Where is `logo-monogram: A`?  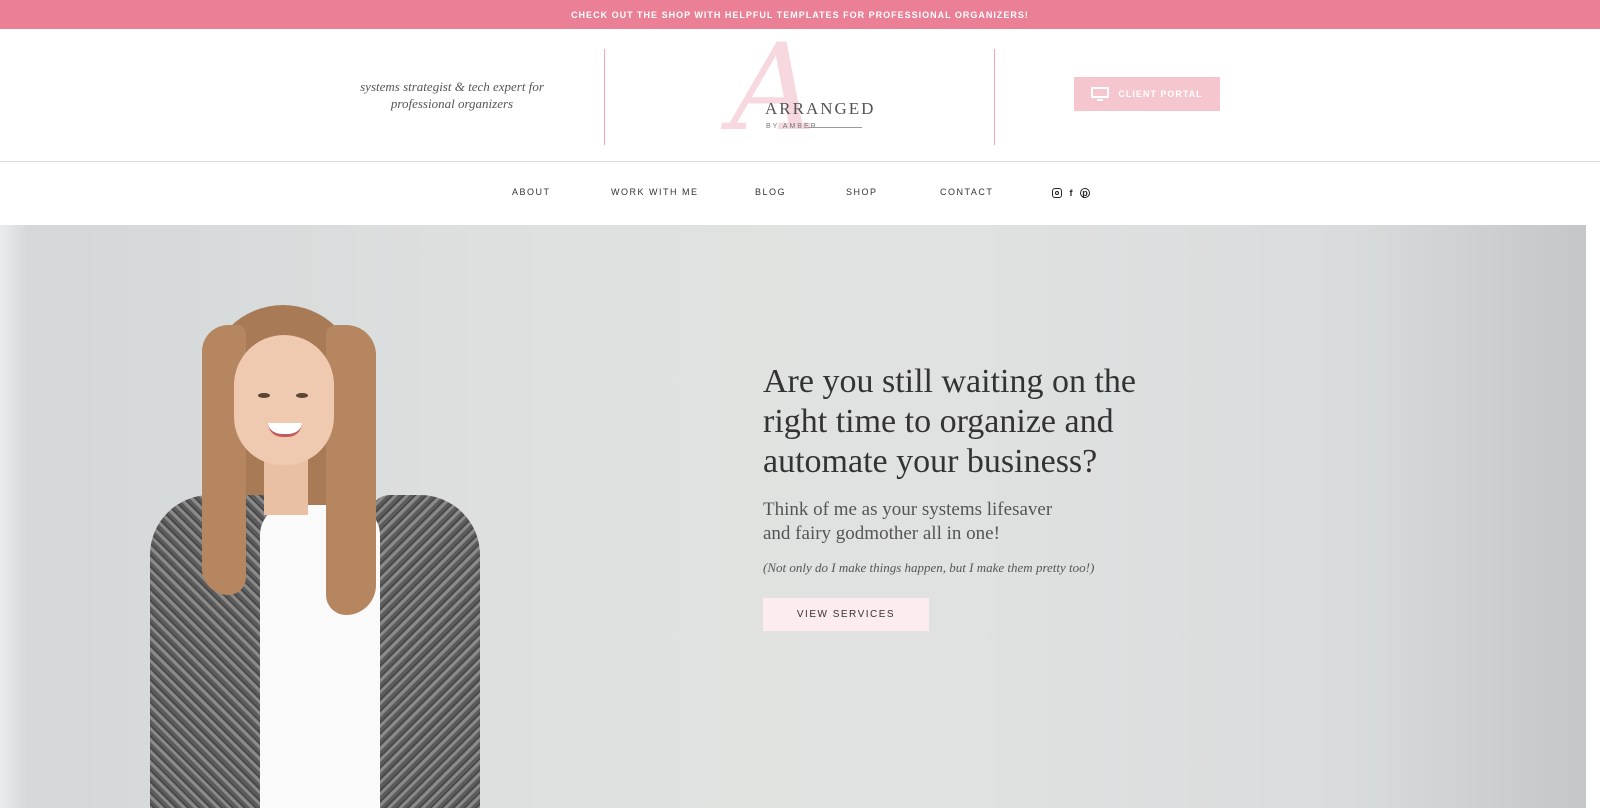 logo-monogram: A is located at coordinates (773, 88).